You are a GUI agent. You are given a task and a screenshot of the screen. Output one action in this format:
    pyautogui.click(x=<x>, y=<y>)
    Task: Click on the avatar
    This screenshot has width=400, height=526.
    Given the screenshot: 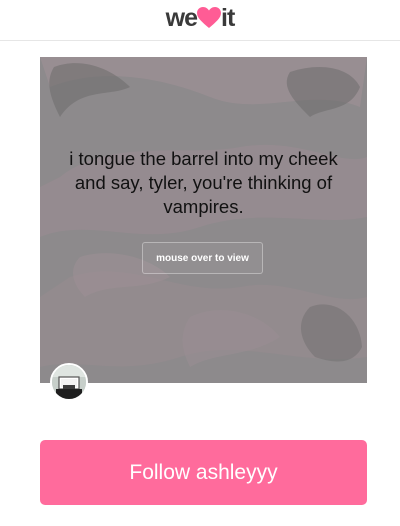 What is the action you would take?
    pyautogui.click(x=69, y=382)
    